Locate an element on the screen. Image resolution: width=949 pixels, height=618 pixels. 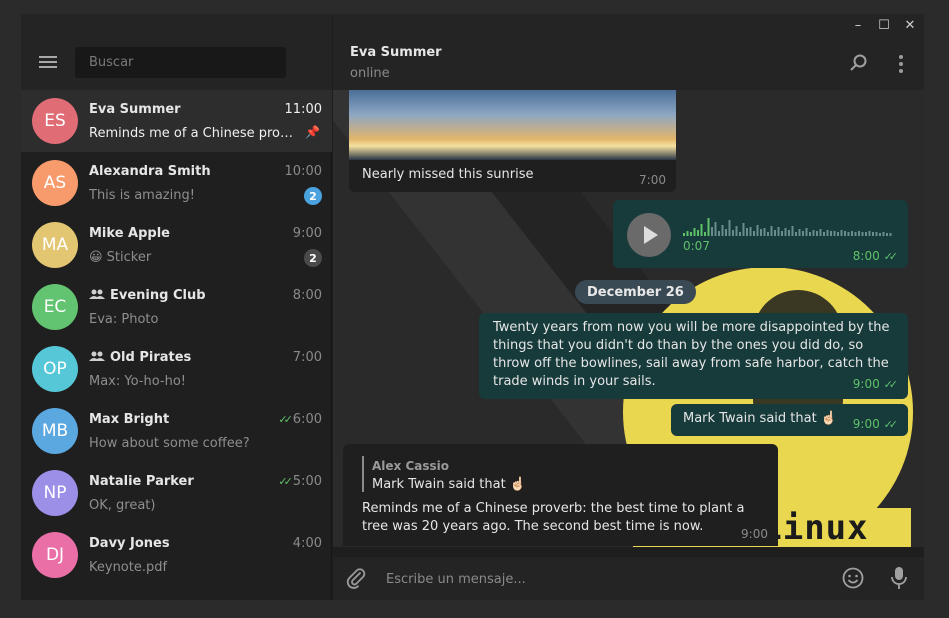
voice-duration: 0:07 is located at coordinates (696, 246).